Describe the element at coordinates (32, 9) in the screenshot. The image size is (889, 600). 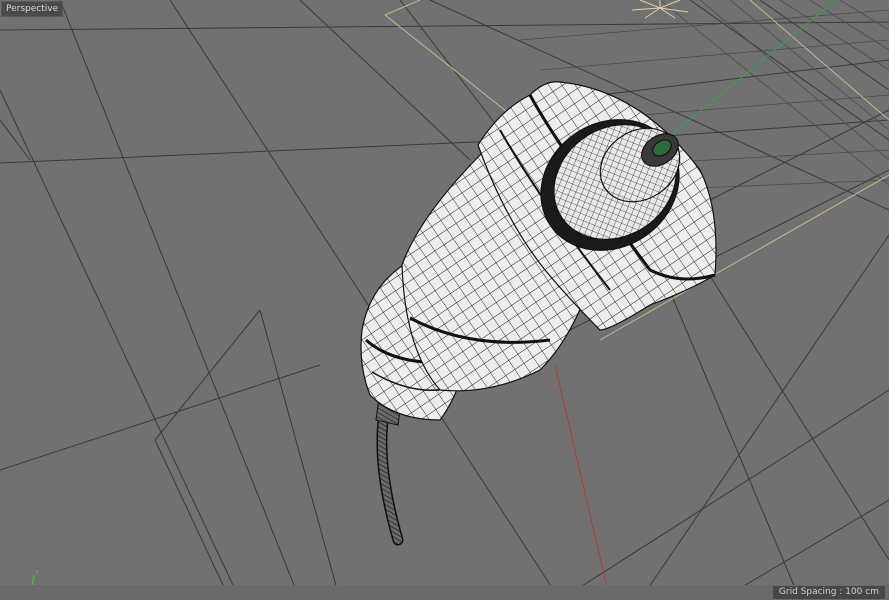
I see `viewport-title: Perspective` at that location.